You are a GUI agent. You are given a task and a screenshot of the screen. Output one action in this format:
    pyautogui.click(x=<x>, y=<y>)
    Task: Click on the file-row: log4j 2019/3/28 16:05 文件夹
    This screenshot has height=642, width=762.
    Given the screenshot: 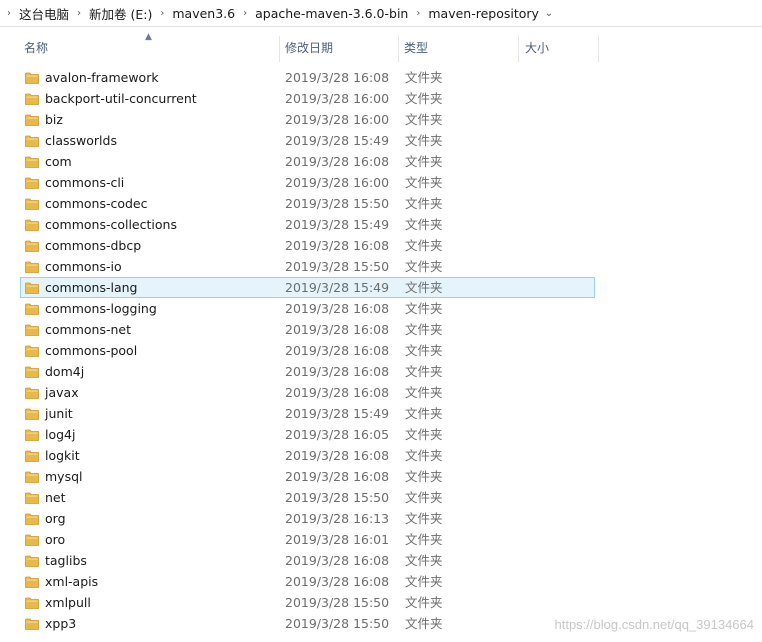 What is the action you would take?
    pyautogui.click(x=307, y=434)
    